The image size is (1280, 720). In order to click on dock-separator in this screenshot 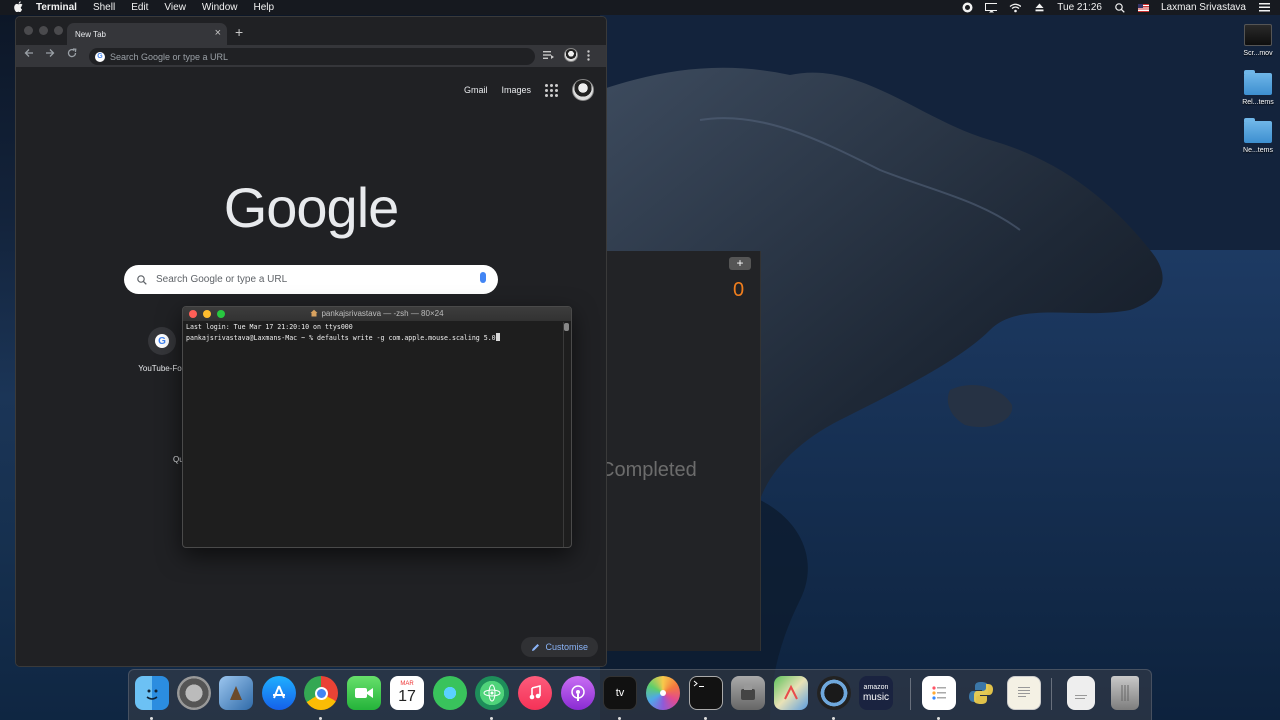, I will do `click(1051, 694)`.